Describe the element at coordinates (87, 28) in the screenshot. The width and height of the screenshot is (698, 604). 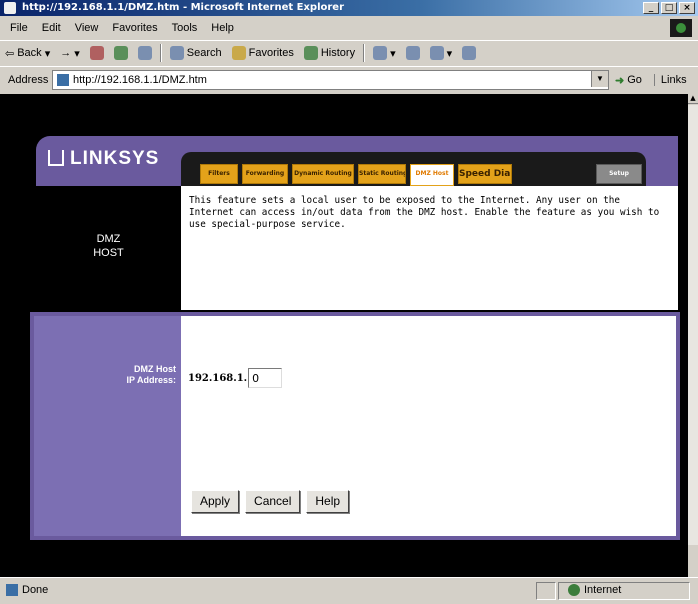
I see `menu-view: View` at that location.